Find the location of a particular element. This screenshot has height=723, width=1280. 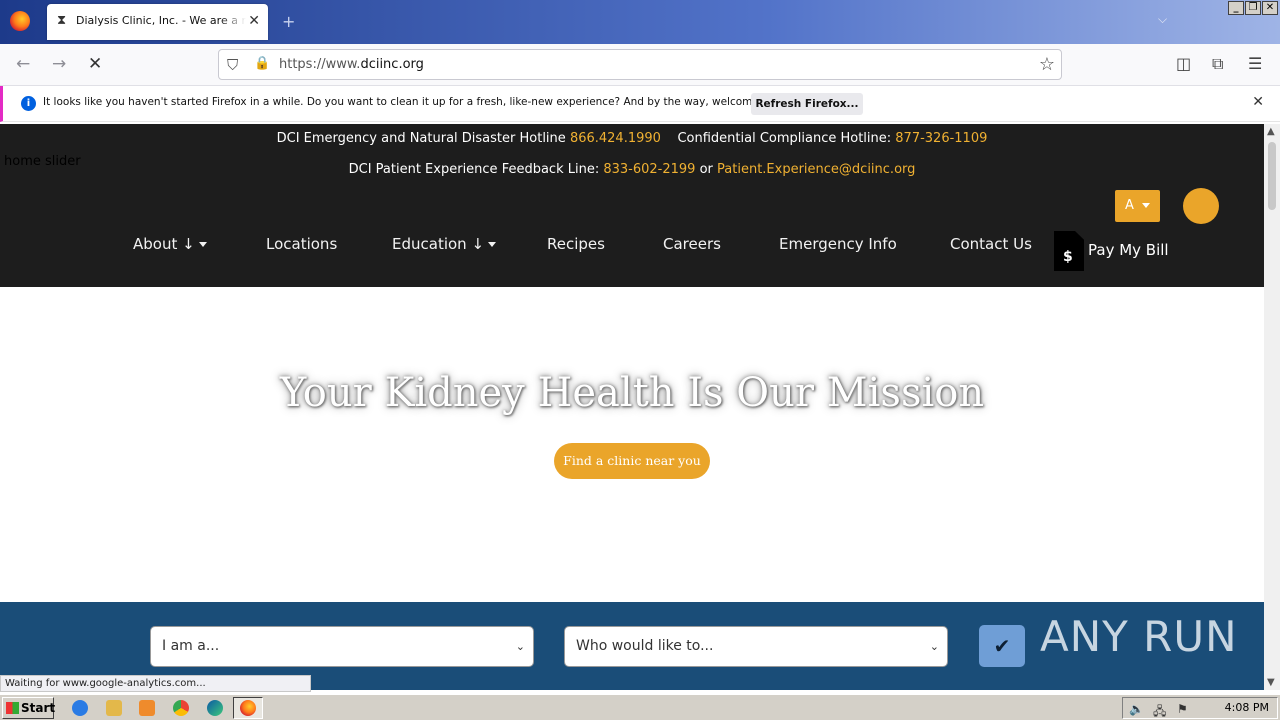

media-player-icon is located at coordinates (147, 708).